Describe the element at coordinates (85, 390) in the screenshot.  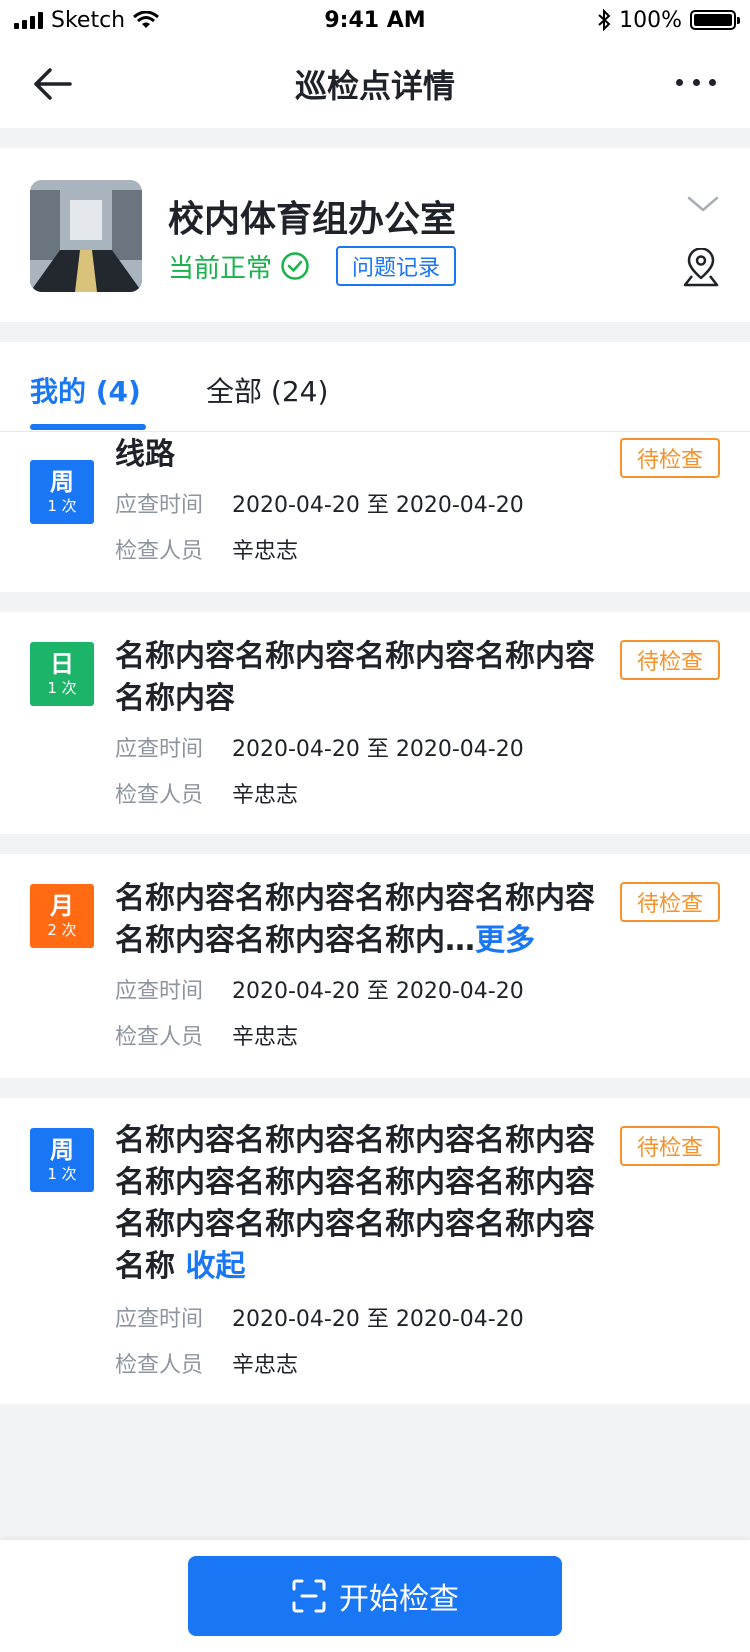
I see `tab-mine: 我的 (4)` at that location.